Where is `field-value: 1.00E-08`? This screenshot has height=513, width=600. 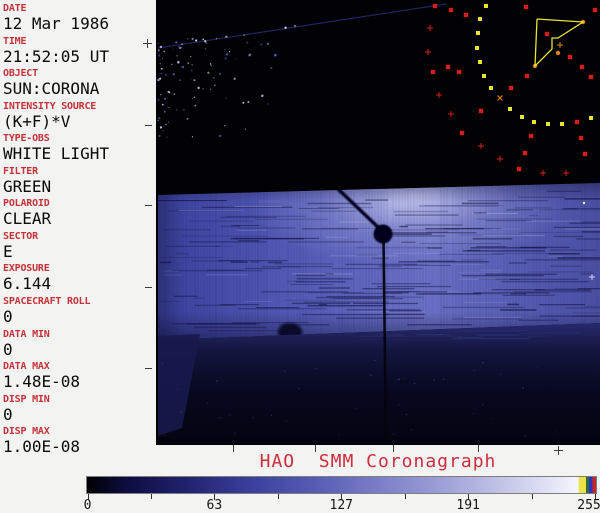
field-value: 1.00E-08 is located at coordinates (42, 447).